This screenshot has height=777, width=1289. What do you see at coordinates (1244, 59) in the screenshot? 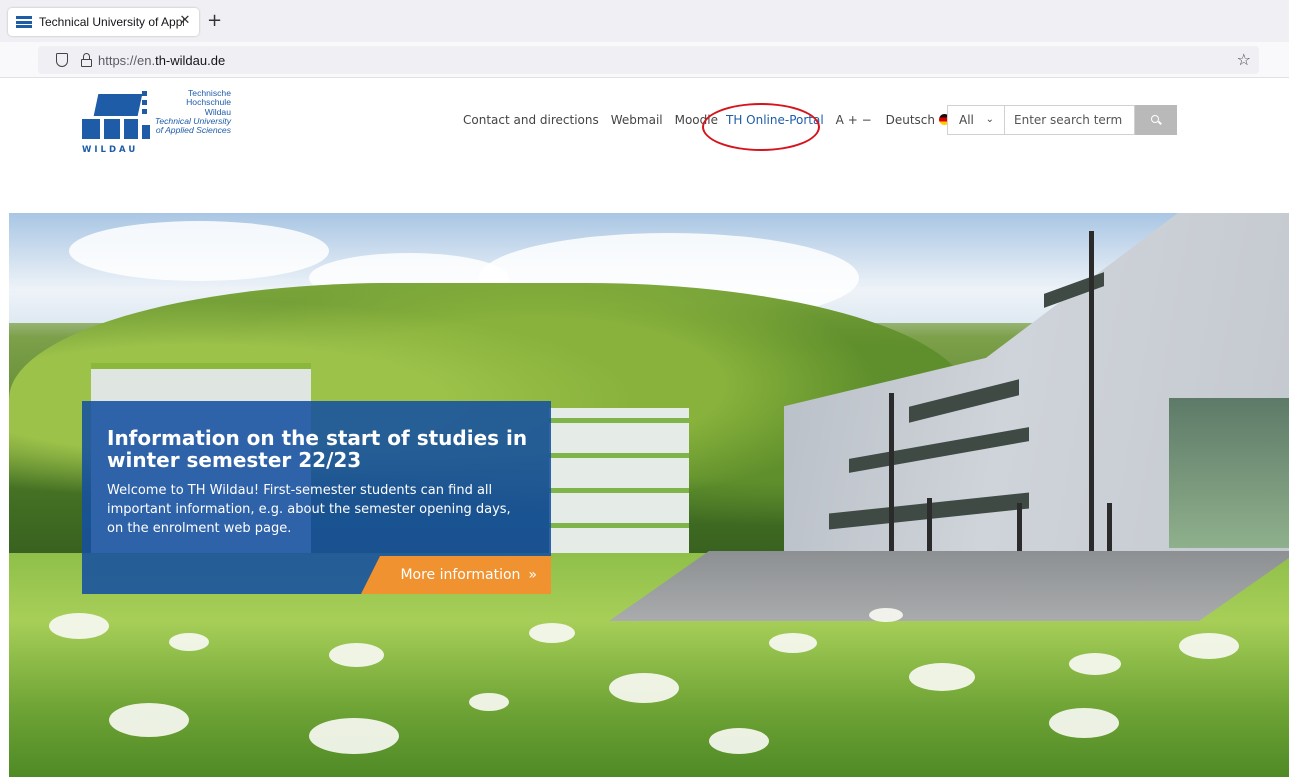
I see `bookmark-star-icon: ☆` at bounding box center [1244, 59].